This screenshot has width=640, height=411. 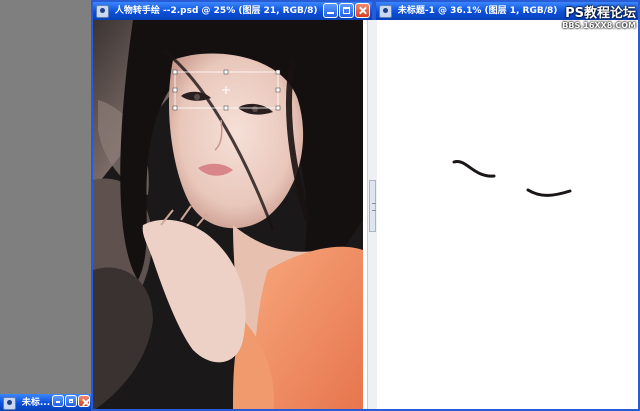 I want to click on watermark: PS教程论坛 BBS.16XX8.COM, so click(x=599, y=16).